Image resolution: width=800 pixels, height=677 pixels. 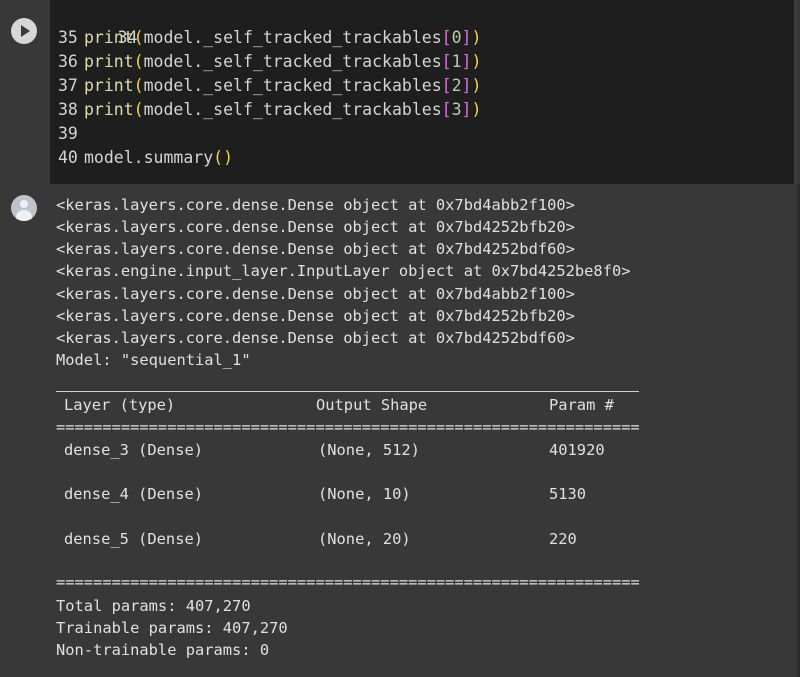 I want to click on code-line: 39, so click(x=71, y=134).